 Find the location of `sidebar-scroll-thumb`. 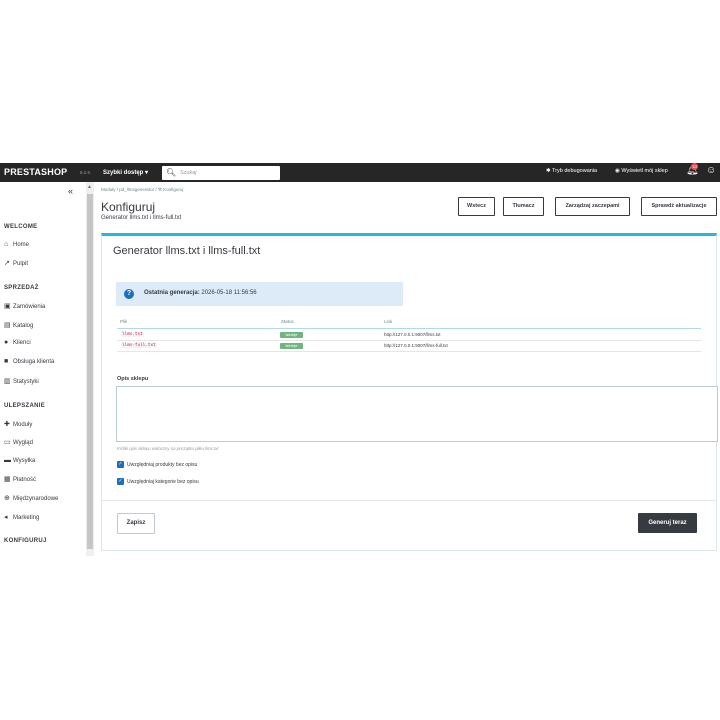

sidebar-scroll-thumb is located at coordinates (90, 371).